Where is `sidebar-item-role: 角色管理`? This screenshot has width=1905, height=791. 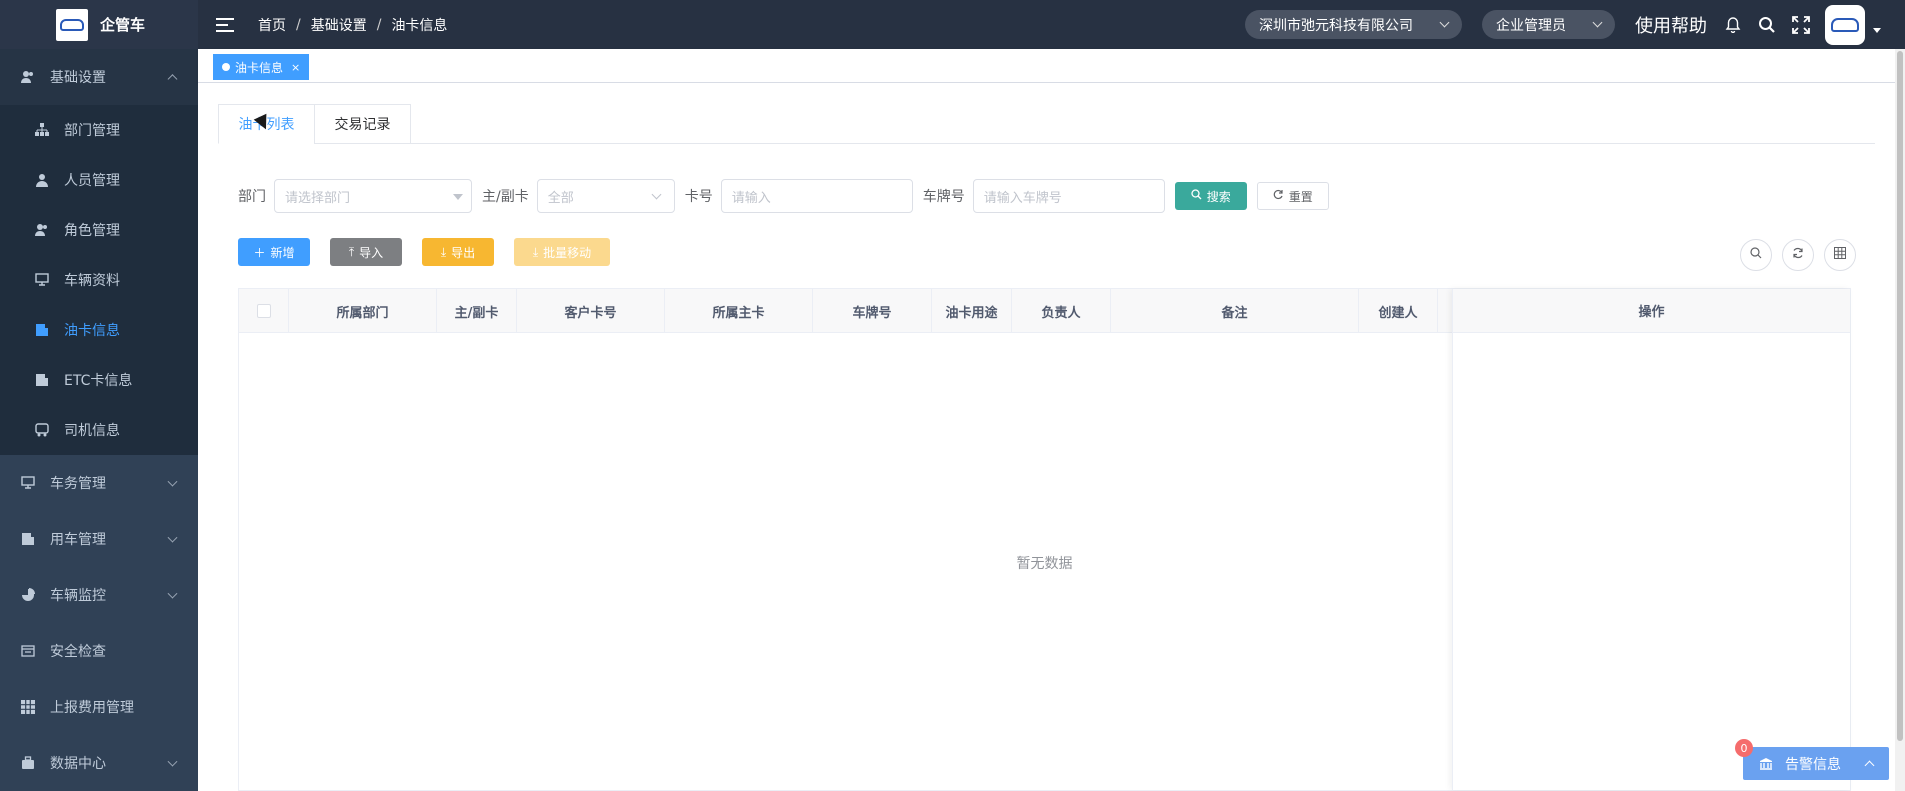
sidebar-item-role: 角色管理 is located at coordinates (99, 230).